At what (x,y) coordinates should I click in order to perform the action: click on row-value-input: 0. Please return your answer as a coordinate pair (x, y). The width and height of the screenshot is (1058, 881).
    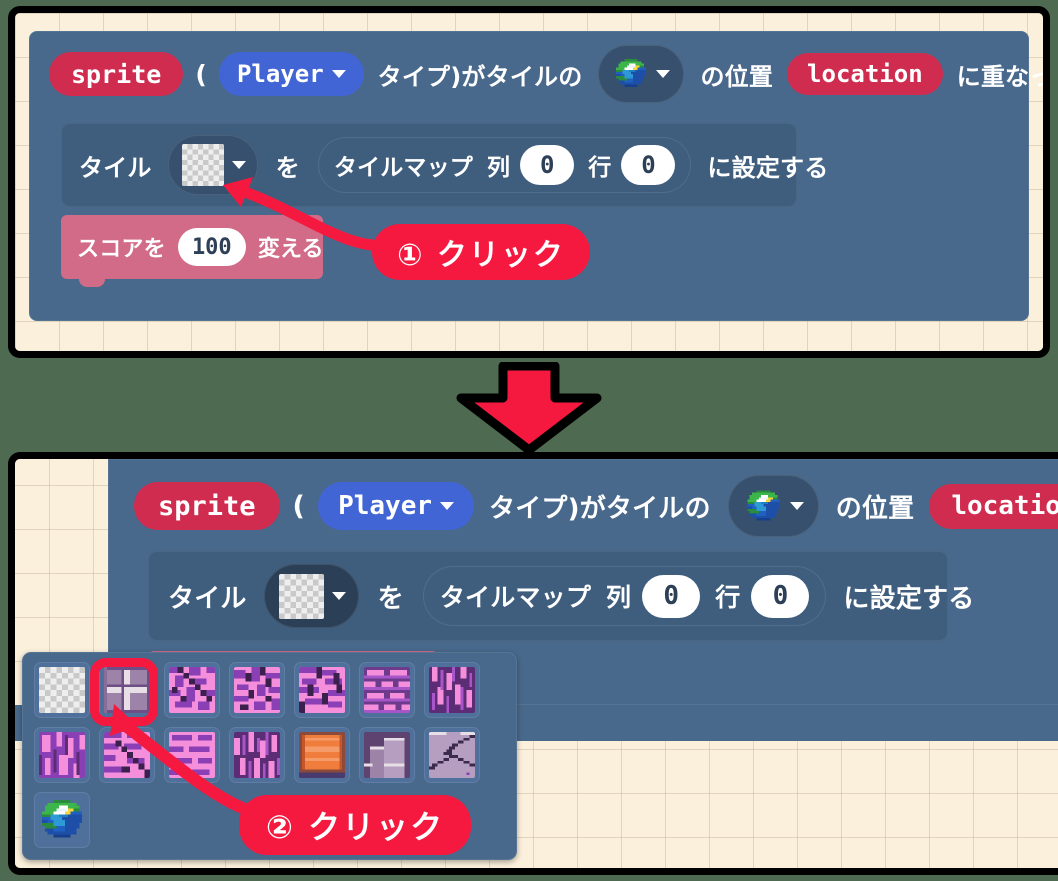
    Looking at the image, I should click on (648, 165).